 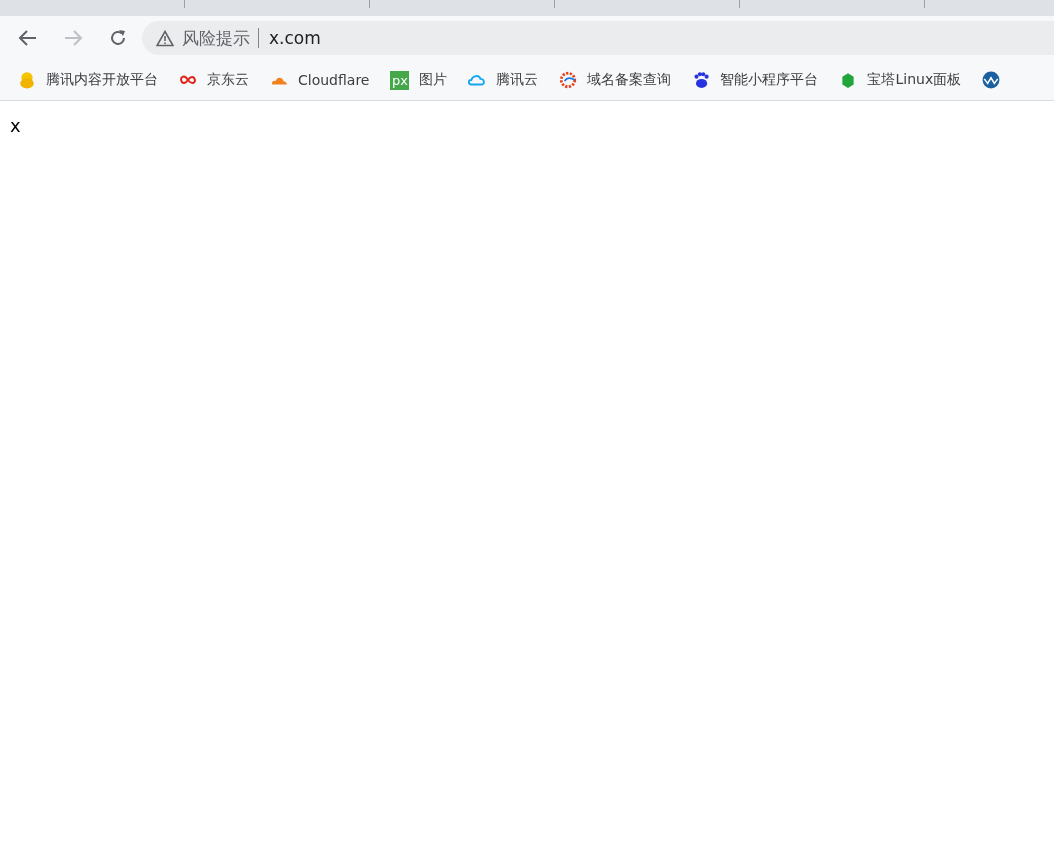 I want to click on bookmark: 智能小程序平台, so click(x=755, y=80).